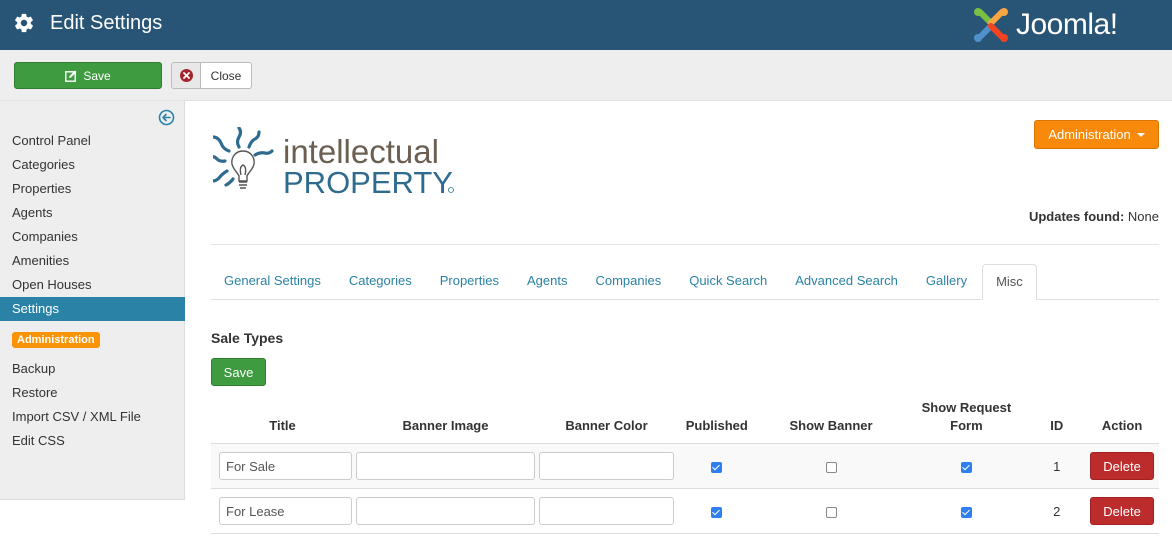  What do you see at coordinates (586, 25) in the screenshot?
I see `header-bar: Edit Settings Joomla!` at bounding box center [586, 25].